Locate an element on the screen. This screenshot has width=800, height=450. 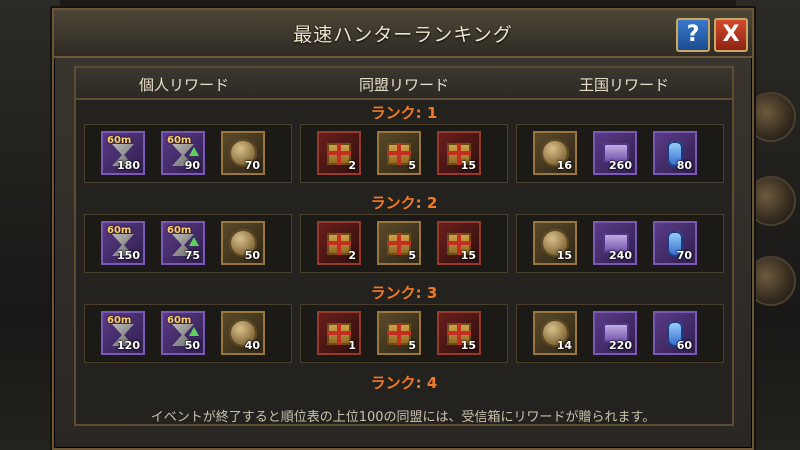
reward-item: 260 is located at coordinates (615, 153).